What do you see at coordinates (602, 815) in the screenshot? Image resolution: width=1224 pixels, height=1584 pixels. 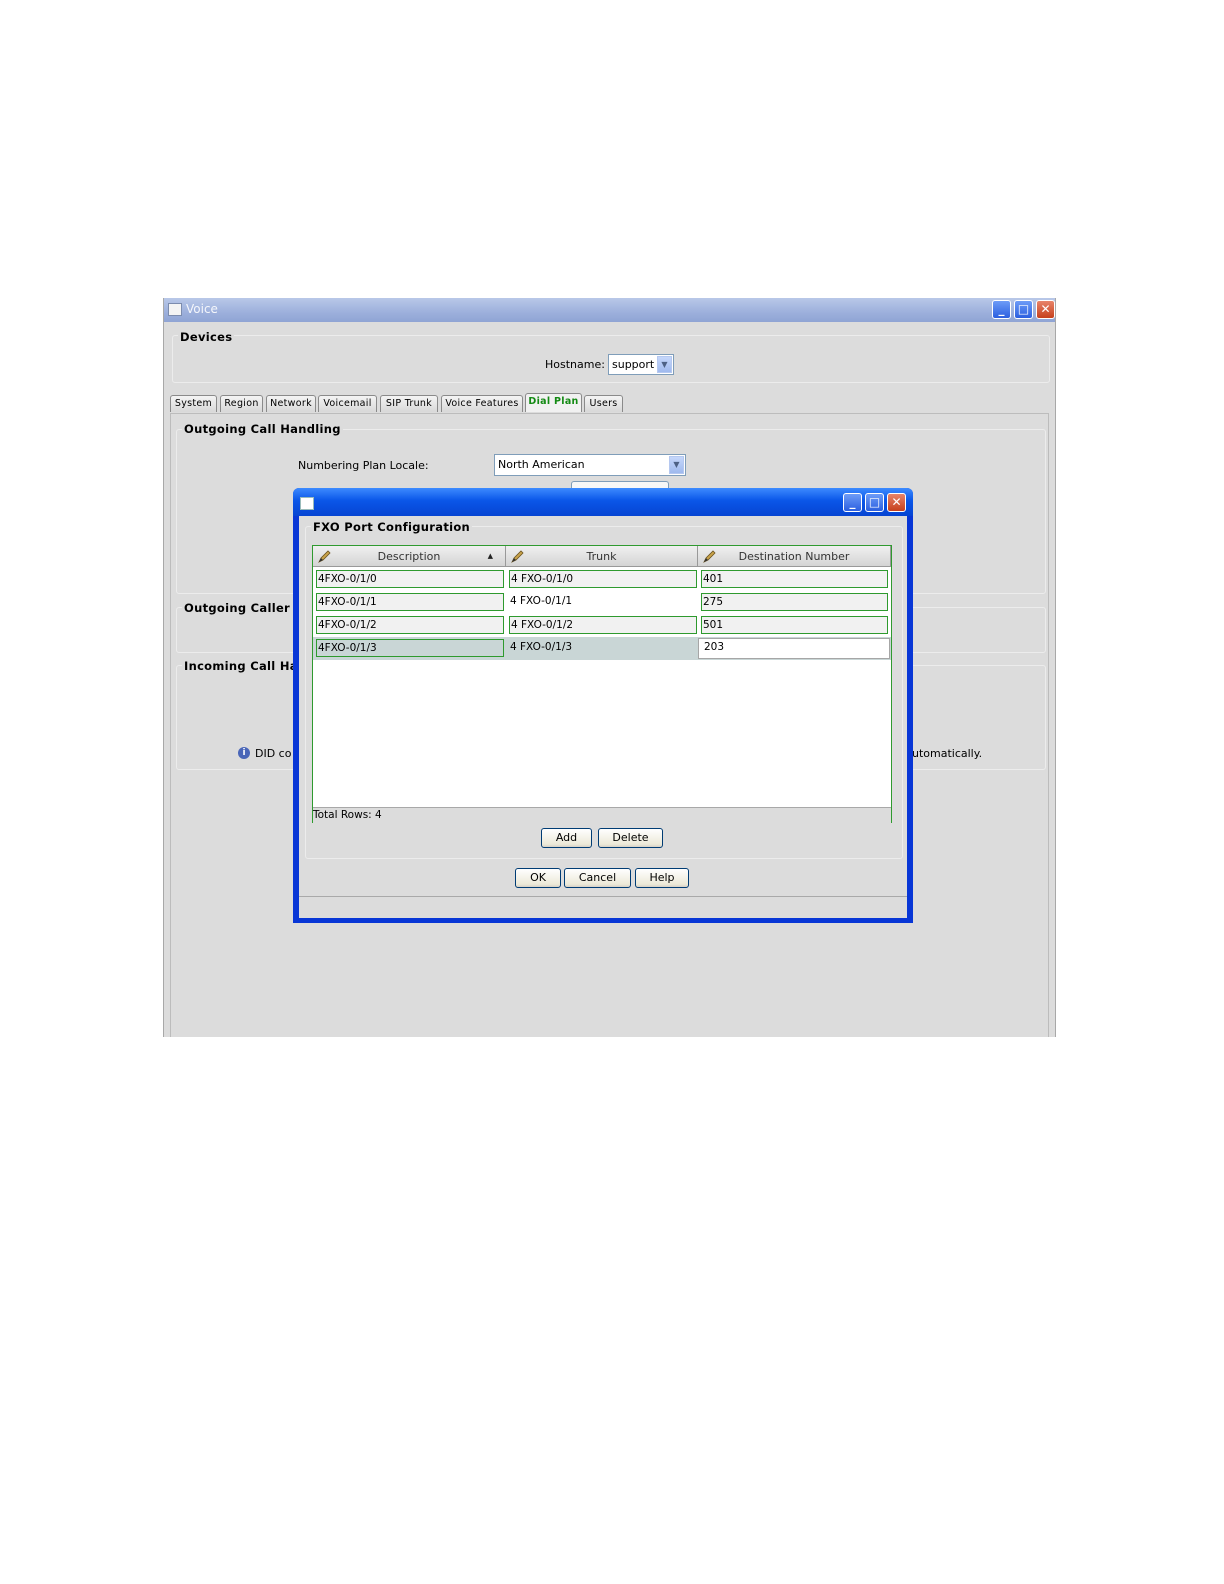 I see `table-footer: Total Rows: 4` at bounding box center [602, 815].